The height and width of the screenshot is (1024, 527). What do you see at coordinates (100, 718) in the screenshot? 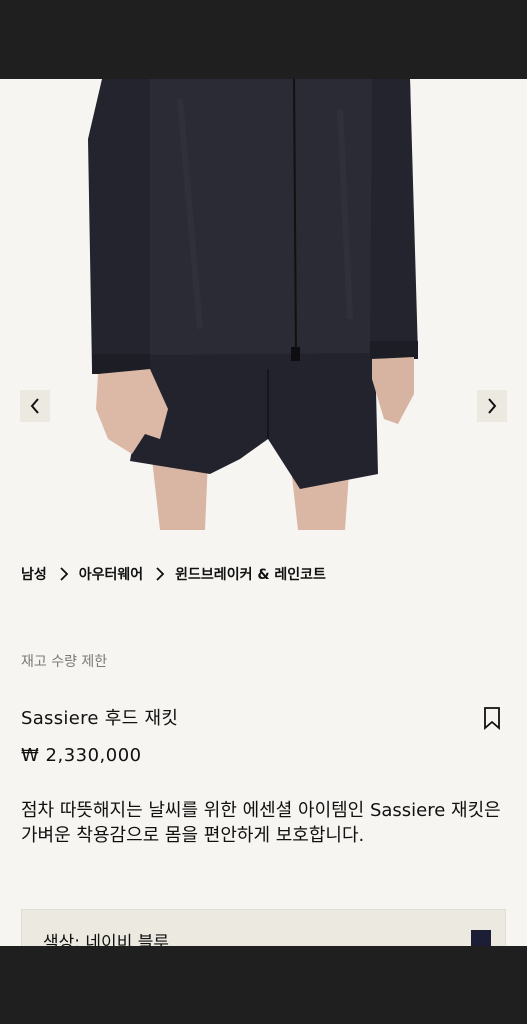
I see `product-title: Sassiere 후드 재킷` at bounding box center [100, 718].